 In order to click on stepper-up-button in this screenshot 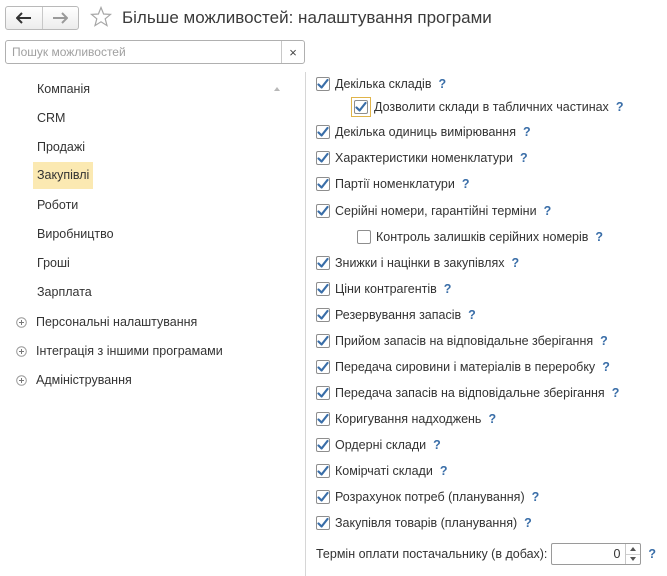, I will do `click(633, 549)`.